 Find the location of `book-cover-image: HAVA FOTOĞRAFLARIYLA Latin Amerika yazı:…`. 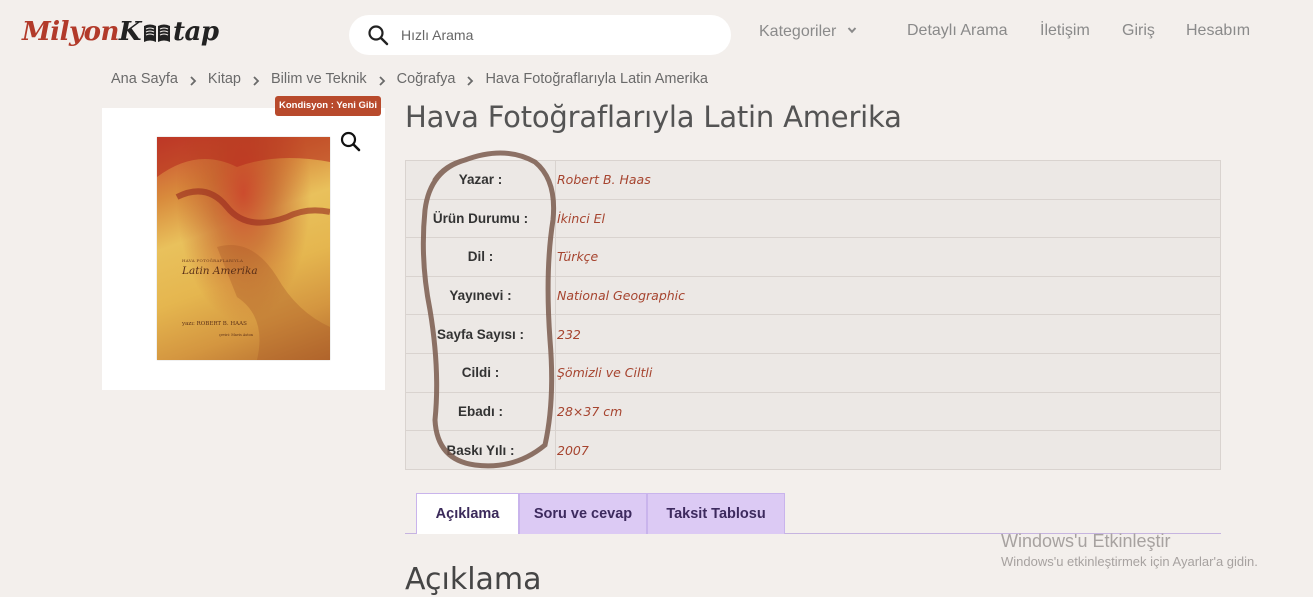

book-cover-image: HAVA FOTOĞRAFLARIYLA Latin Amerika yazı:… is located at coordinates (243, 248).